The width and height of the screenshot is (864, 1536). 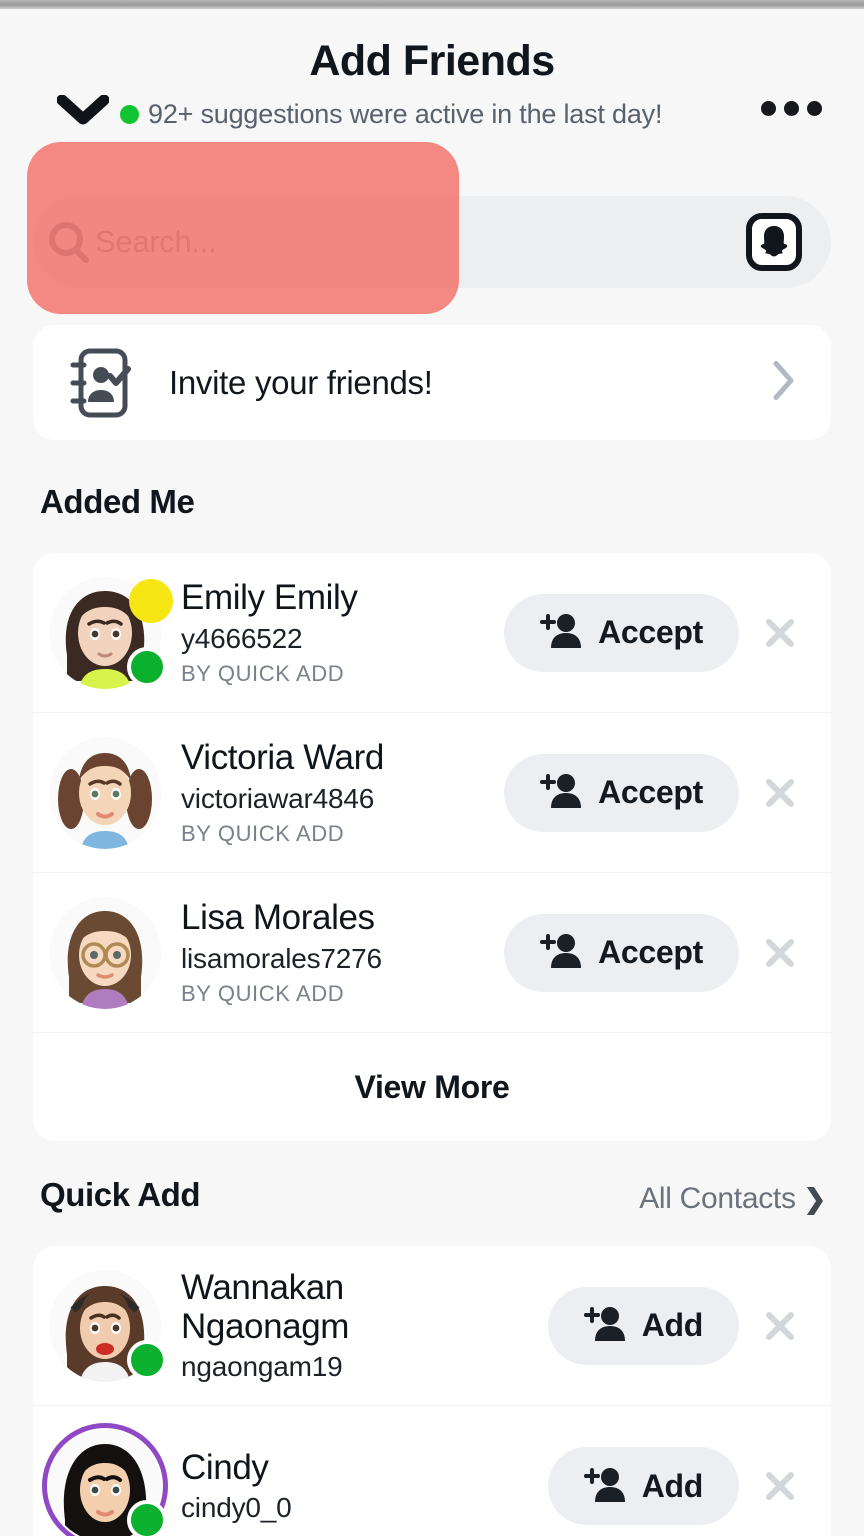 I want to click on added-me-heading: Added Me, so click(x=117, y=501).